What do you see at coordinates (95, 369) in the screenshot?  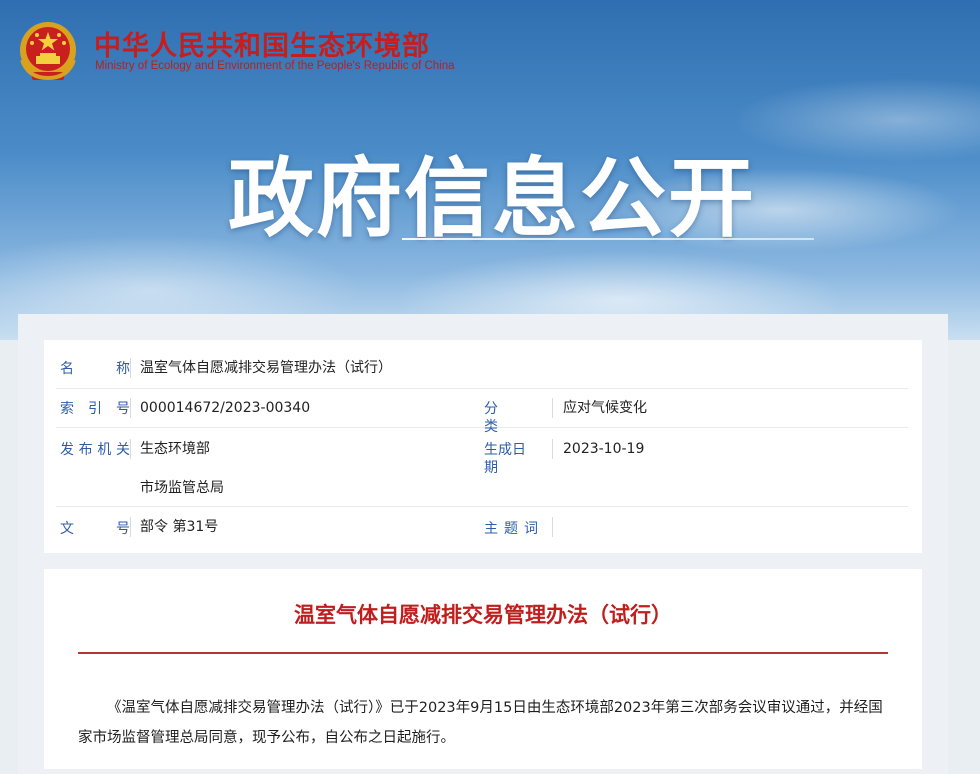 I see `name-label: 名 称` at bounding box center [95, 369].